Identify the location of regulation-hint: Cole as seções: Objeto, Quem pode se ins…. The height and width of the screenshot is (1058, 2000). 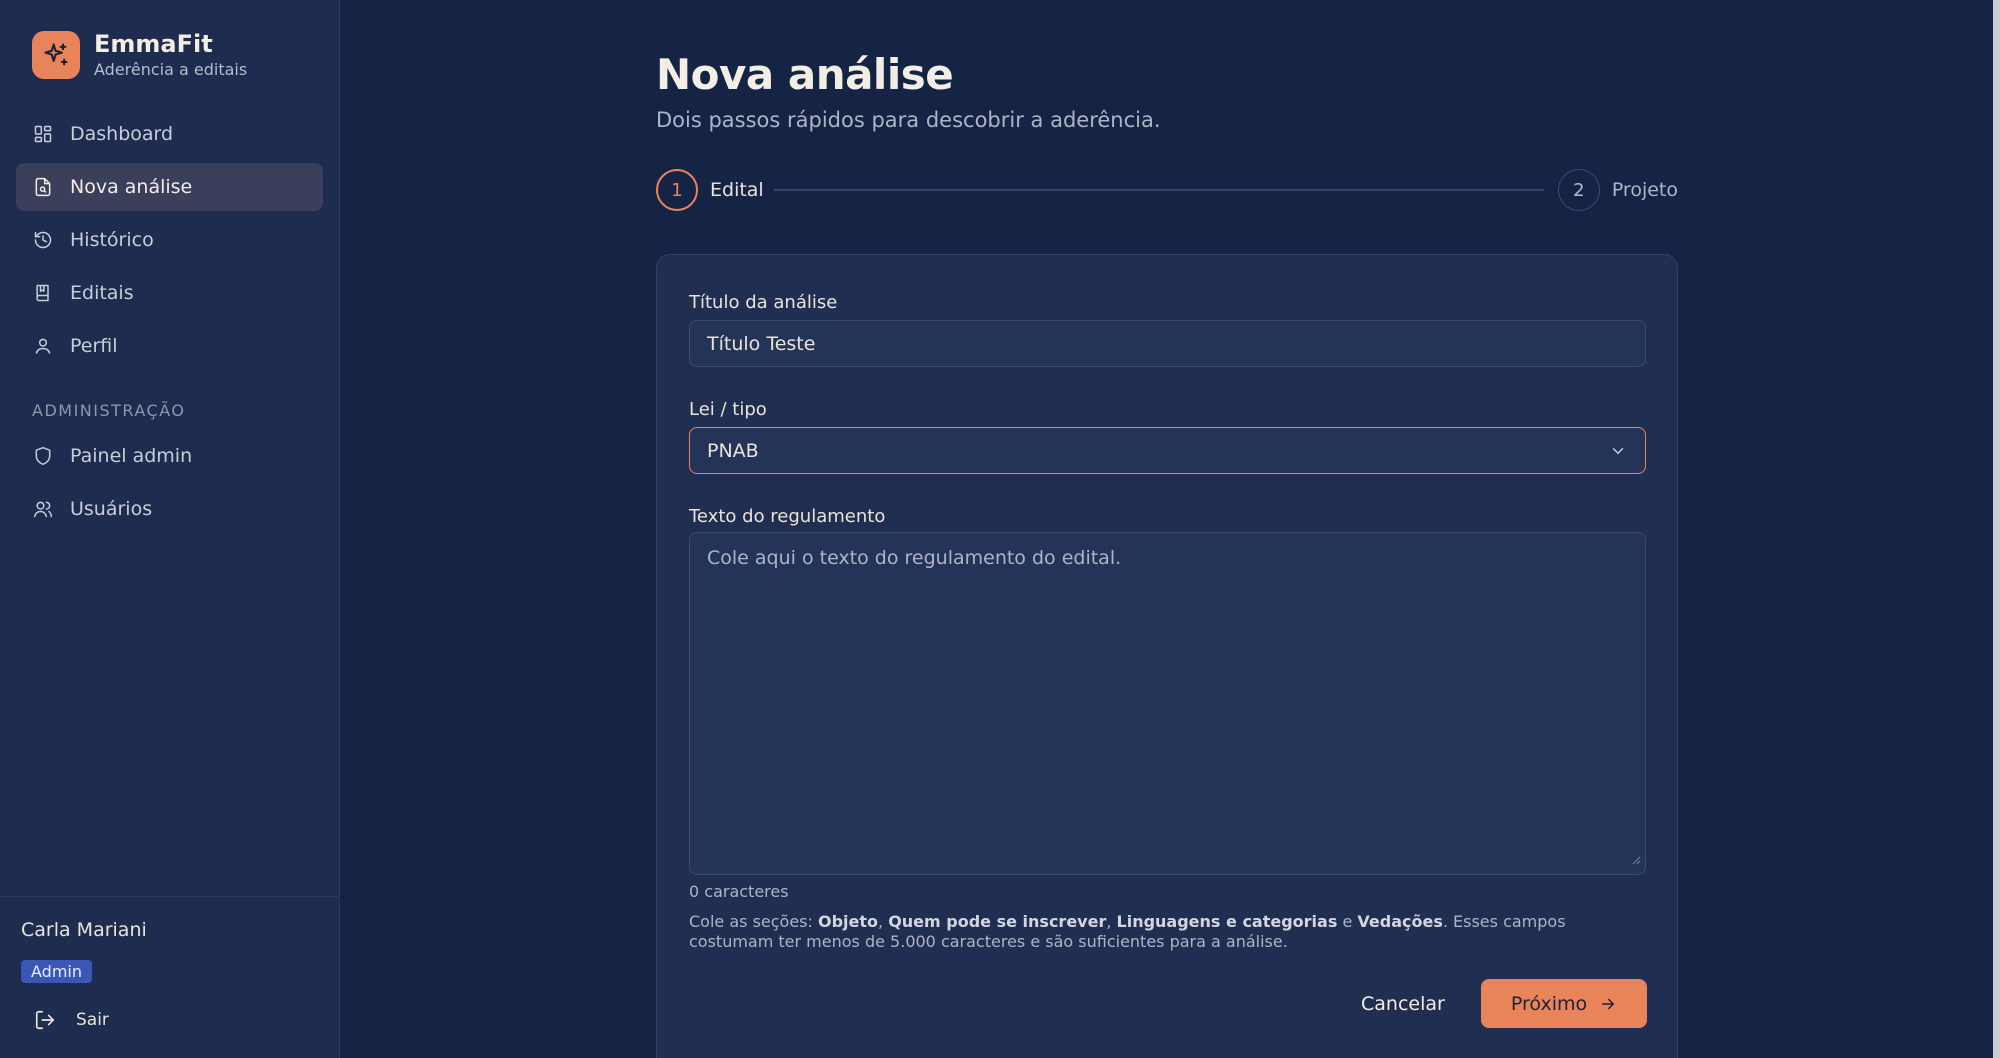
(1127, 931).